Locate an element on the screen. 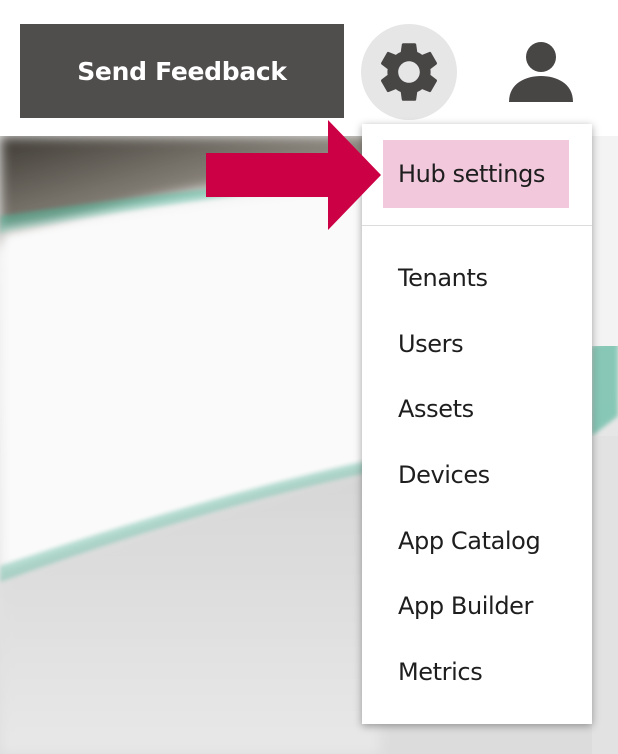 Image resolution: width=618 pixels, height=754 pixels. settings-button is located at coordinates (409, 72).